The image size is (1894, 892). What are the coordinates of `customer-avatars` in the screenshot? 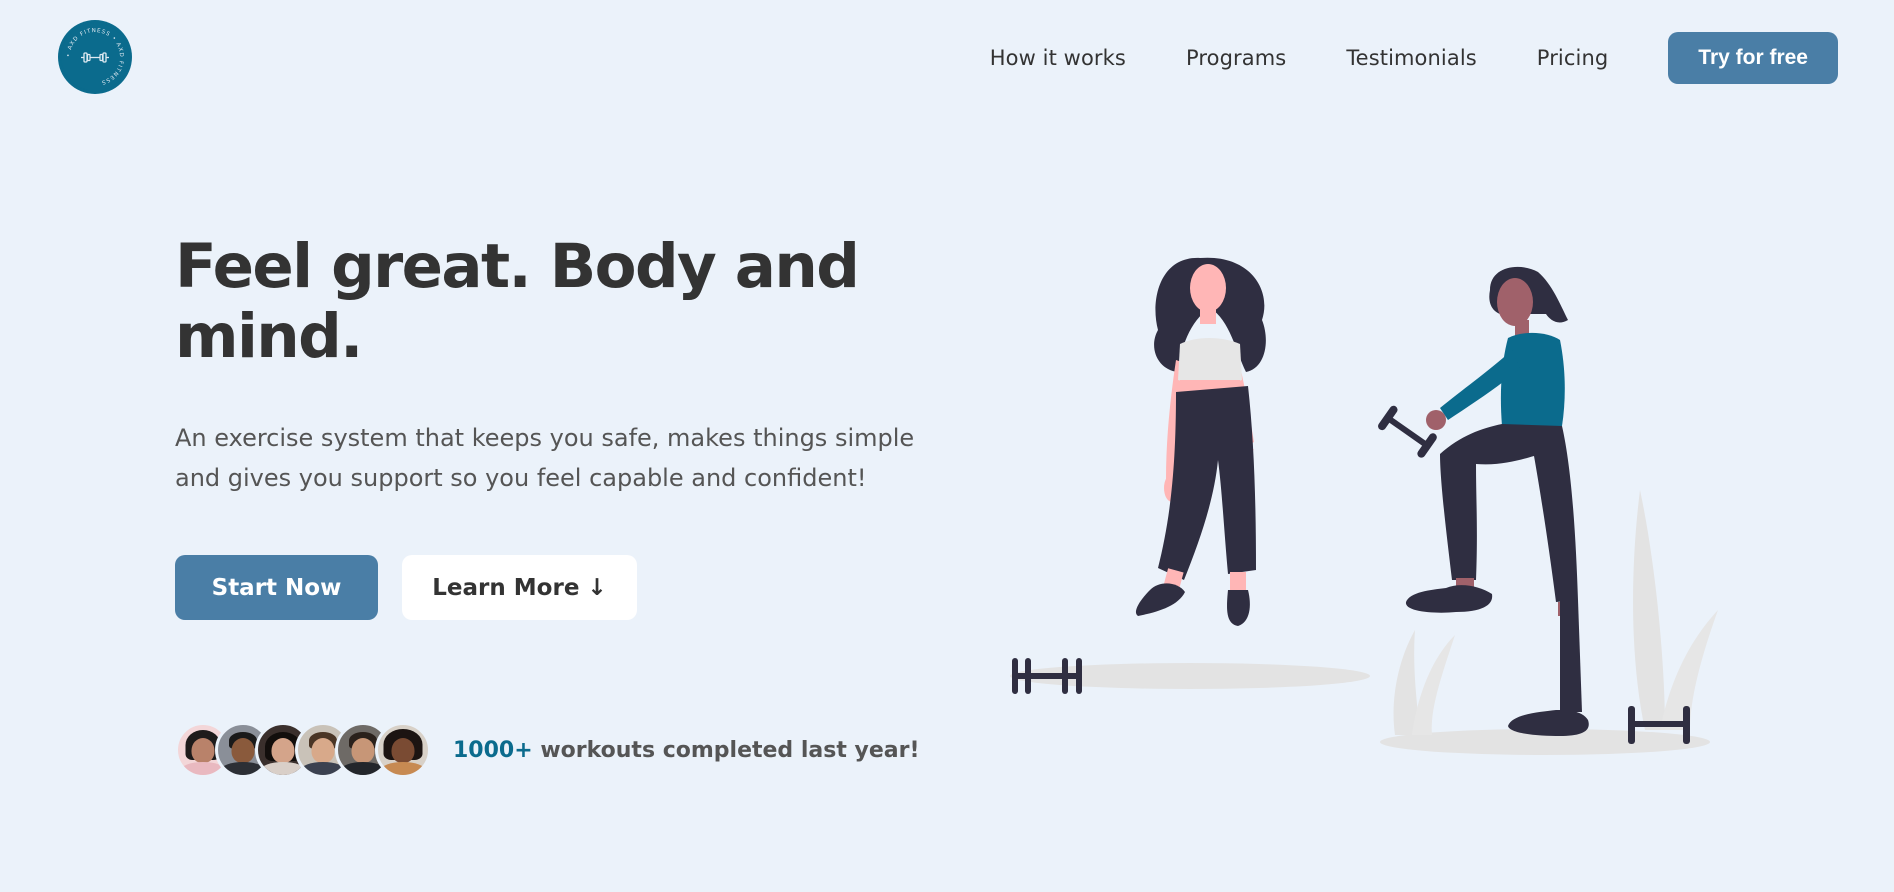 It's located at (303, 750).